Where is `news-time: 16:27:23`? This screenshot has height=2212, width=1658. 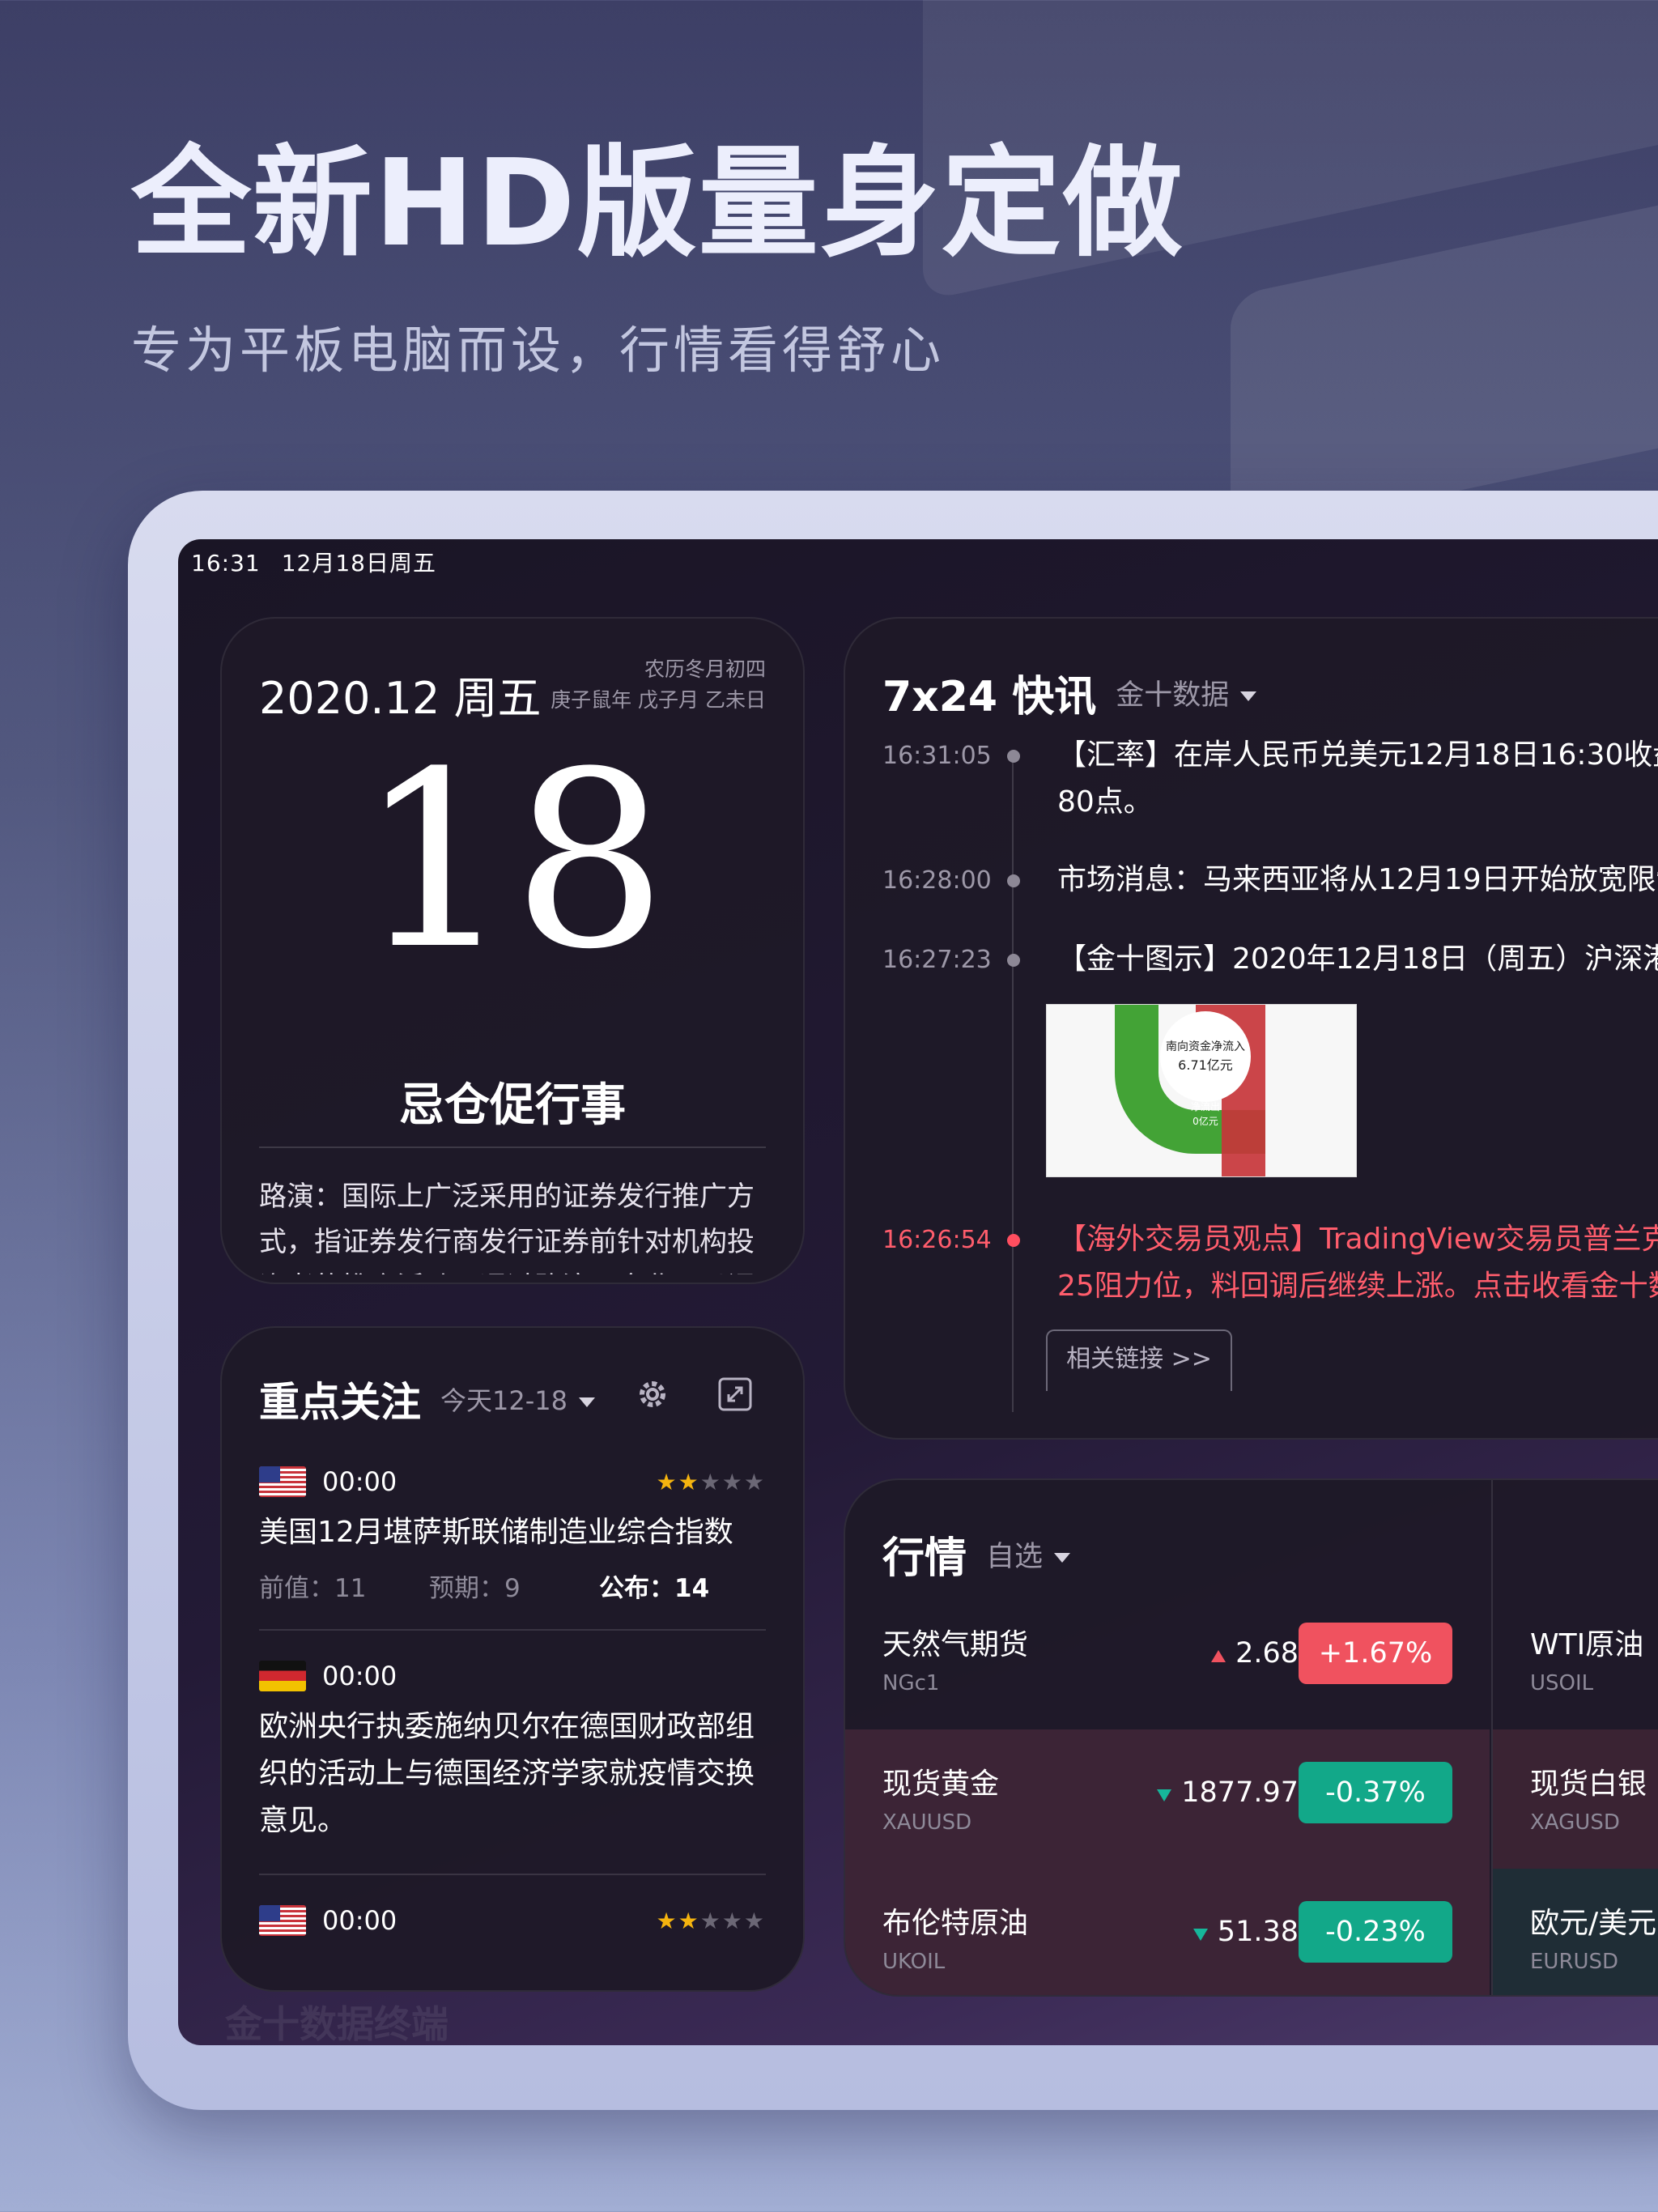
news-time: 16:27:23 is located at coordinates (937, 960).